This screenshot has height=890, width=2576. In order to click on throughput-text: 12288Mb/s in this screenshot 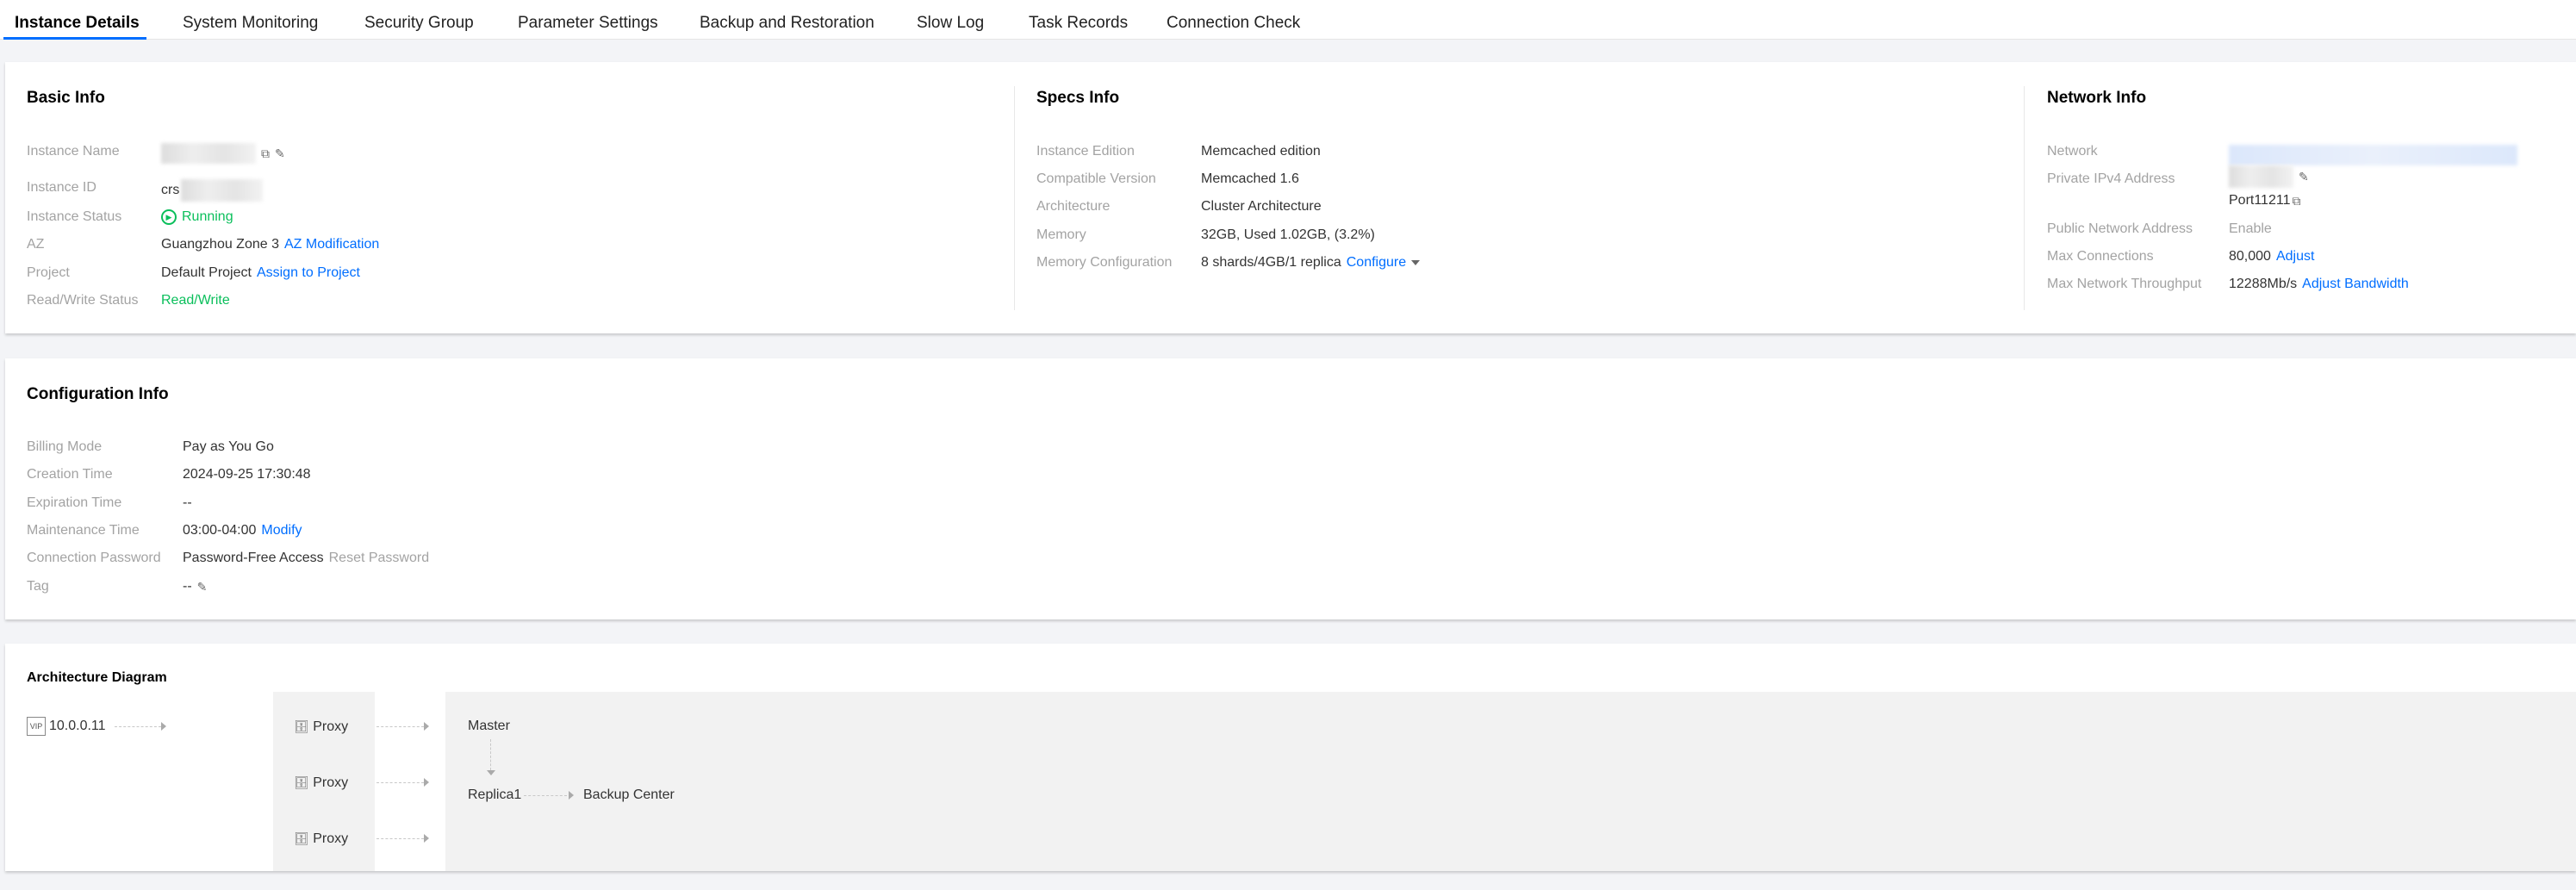, I will do `click(2263, 284)`.